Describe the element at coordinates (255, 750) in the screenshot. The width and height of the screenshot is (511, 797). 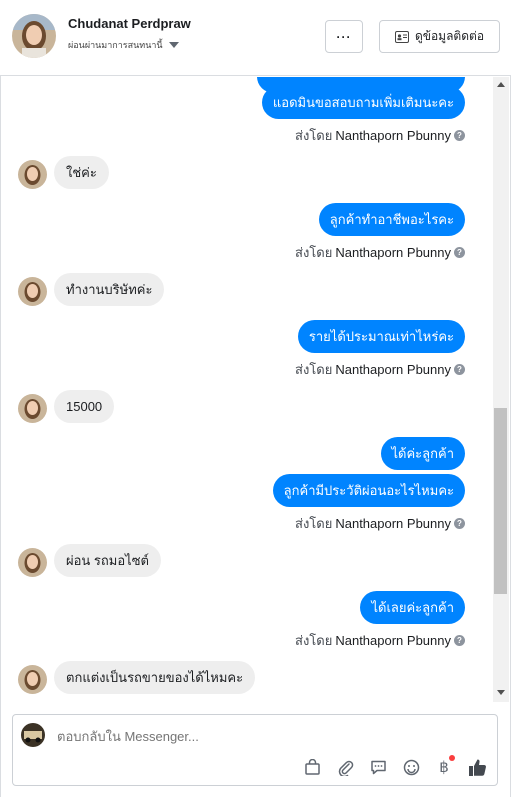
I see `reply-composer: ฿` at that location.